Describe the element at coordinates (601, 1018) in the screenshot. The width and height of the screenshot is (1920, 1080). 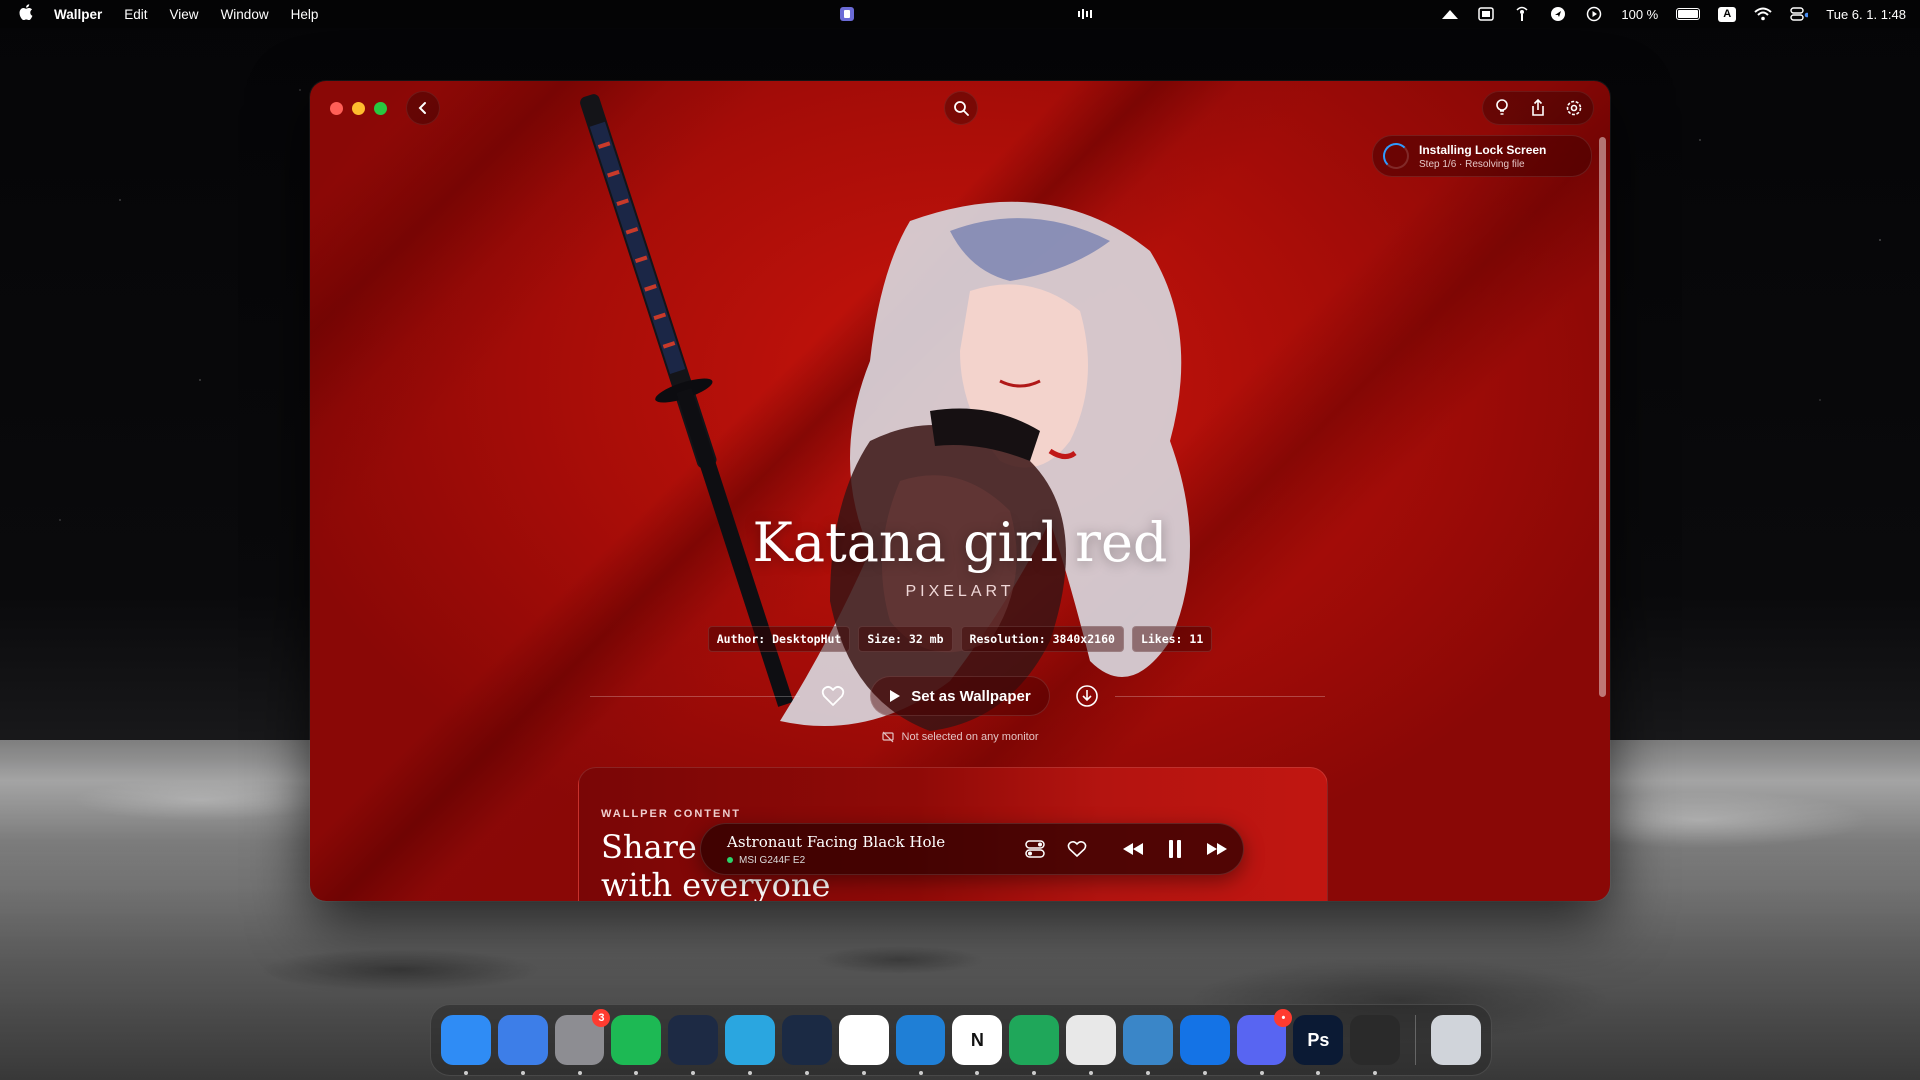
I see `notification-badge: 3` at that location.